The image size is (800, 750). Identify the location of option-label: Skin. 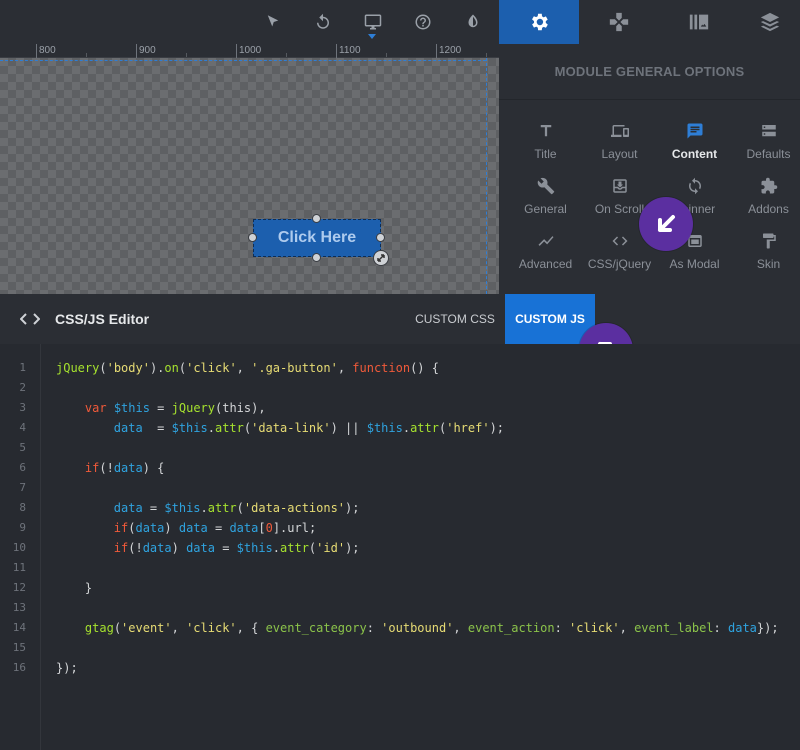
(768, 264).